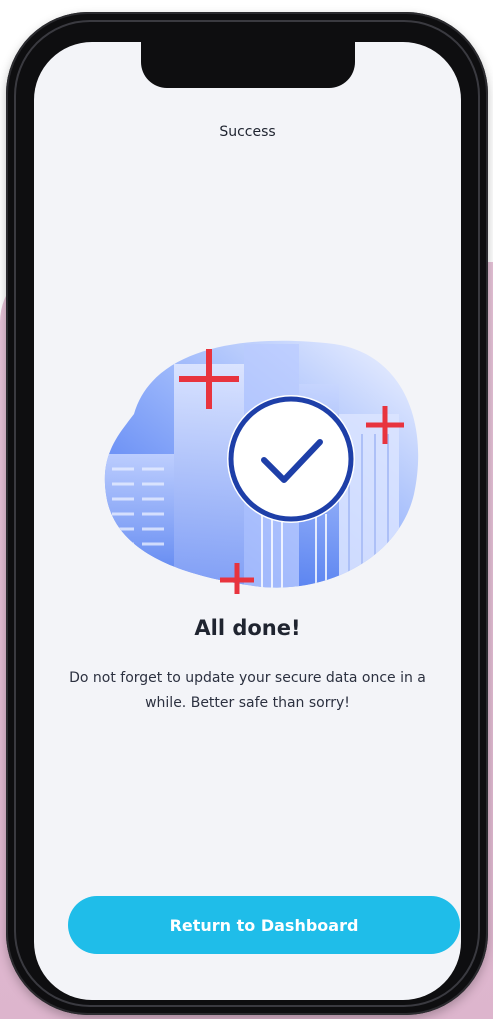  I want to click on return-to-dashboard-button: Return to Dashboard, so click(264, 925).